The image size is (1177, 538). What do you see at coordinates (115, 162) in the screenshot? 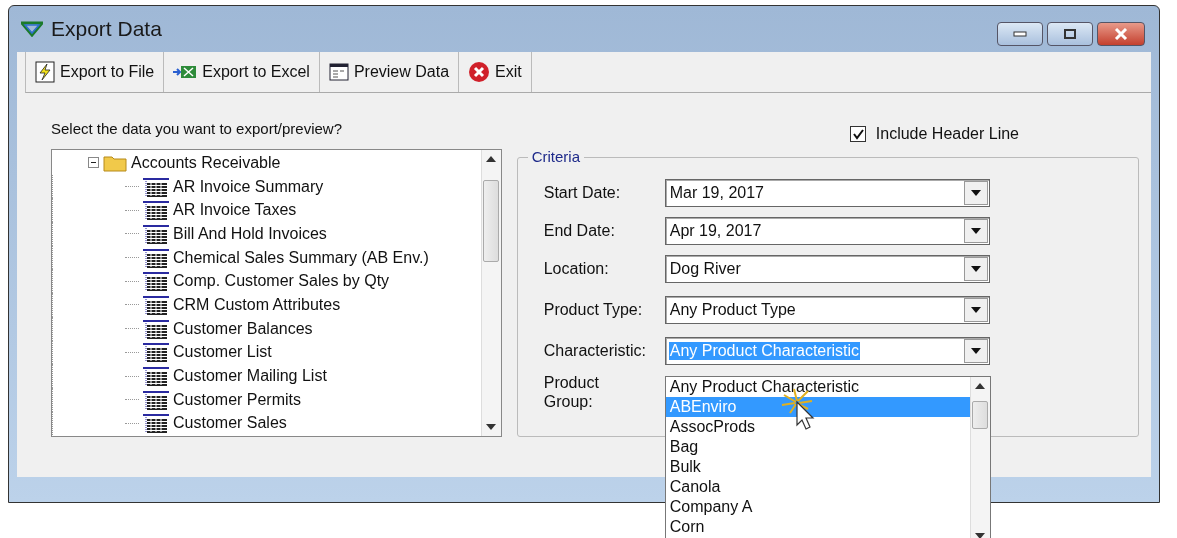
I see `folder-icon` at bounding box center [115, 162].